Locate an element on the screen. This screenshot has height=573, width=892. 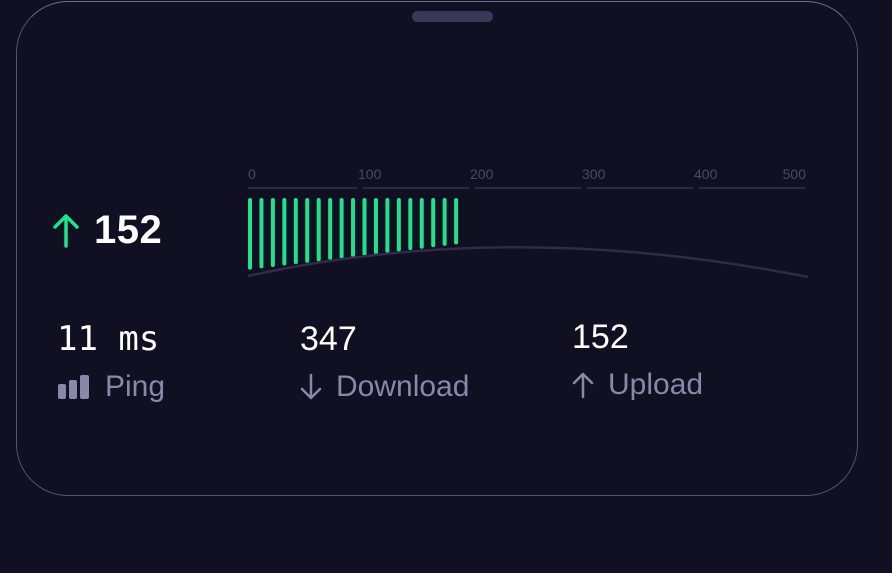
current-speed: 152 is located at coordinates (107, 230).